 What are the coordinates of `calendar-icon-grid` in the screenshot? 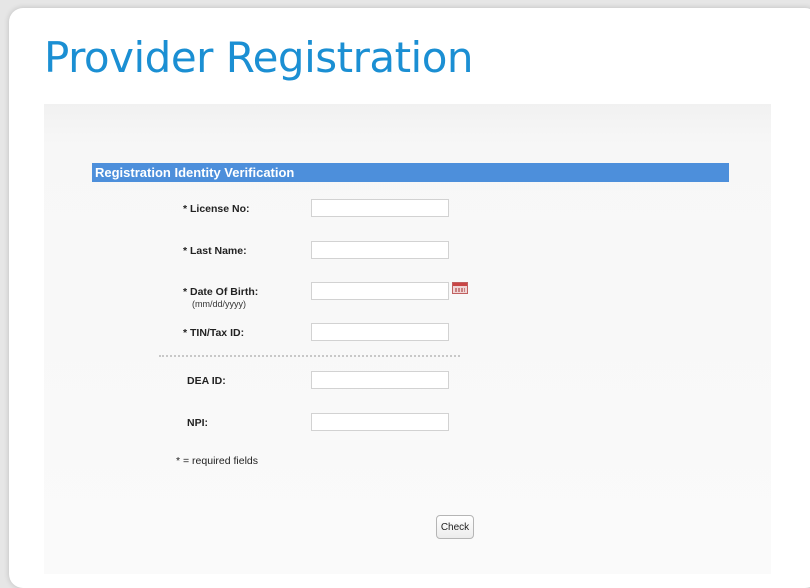 It's located at (460, 290).